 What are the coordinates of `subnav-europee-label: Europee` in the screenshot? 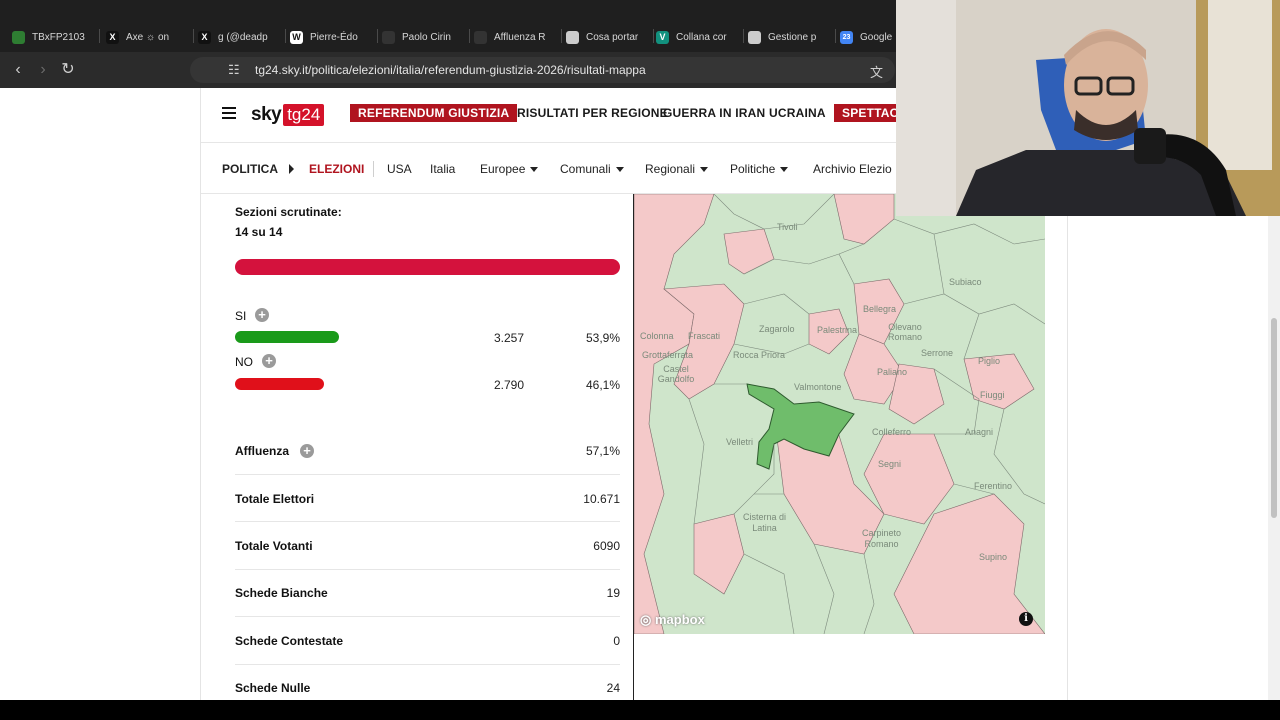 It's located at (503, 169).